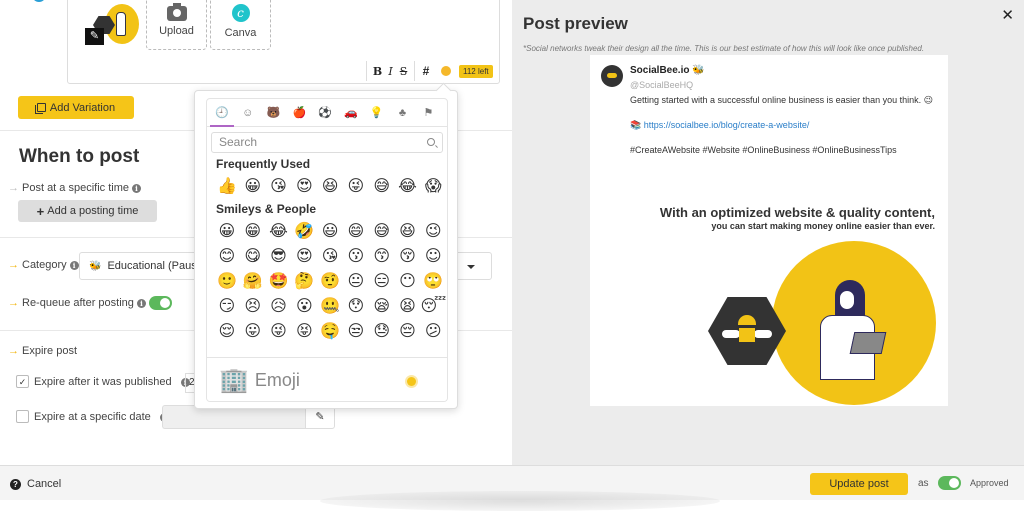 The image size is (1024, 511). I want to click on emoji-item: 😓, so click(382, 330).